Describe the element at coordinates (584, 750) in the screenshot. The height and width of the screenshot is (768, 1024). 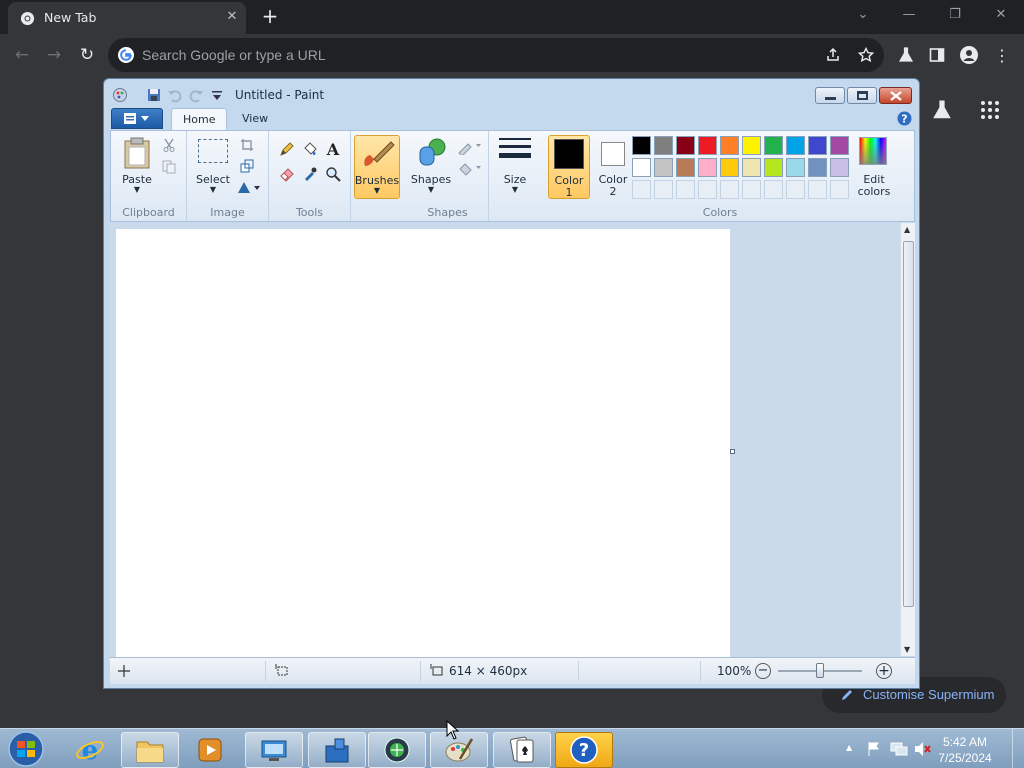
I see `taskbar-help: ?` at that location.